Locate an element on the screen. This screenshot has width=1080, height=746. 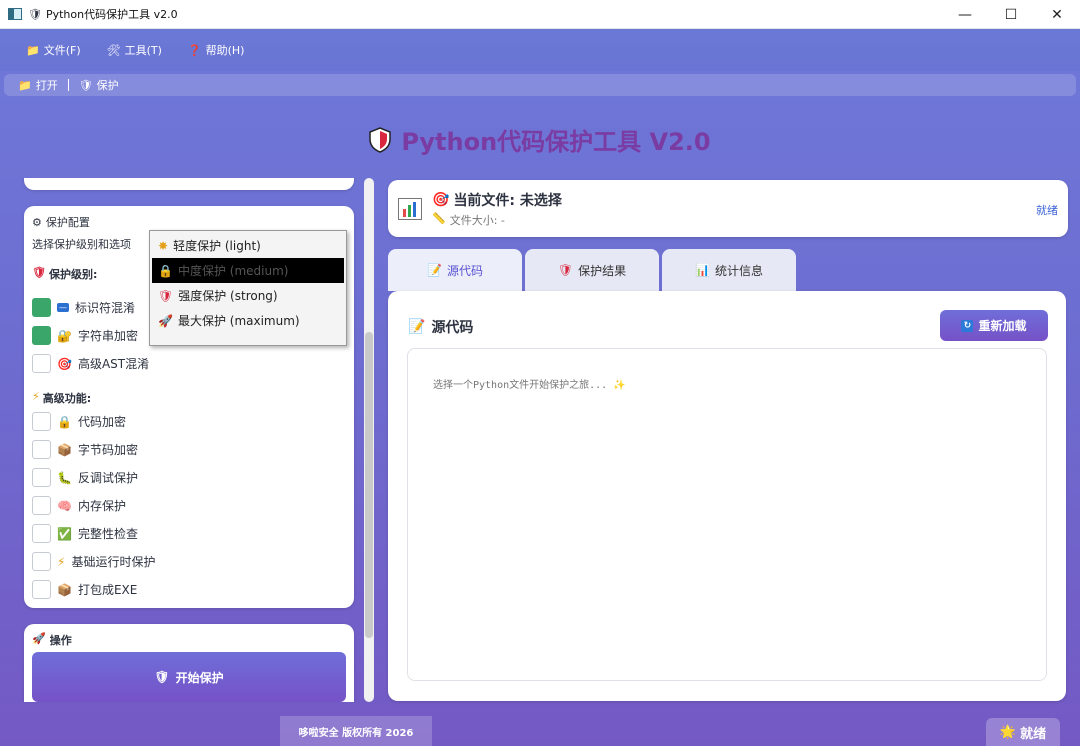
menu-file-label: 文件(F) is located at coordinates (62, 50).